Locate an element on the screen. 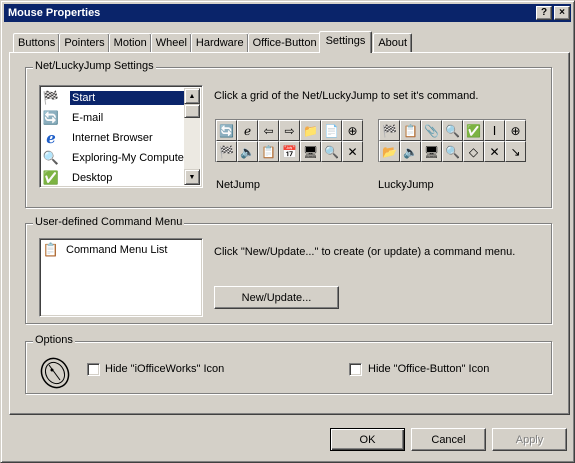  start-icon: 🏁 is located at coordinates (51, 97).